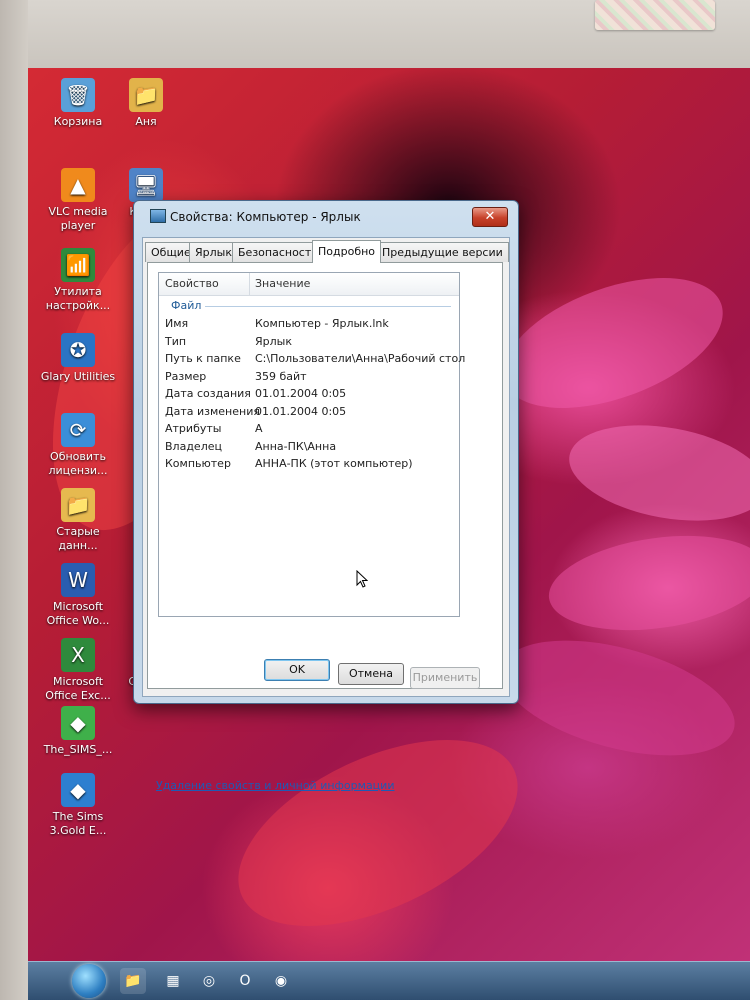  Describe the element at coordinates (360, 358) in the screenshot. I see `property-value: C:\Пользователи\Анна\Рабочий стол` at that location.